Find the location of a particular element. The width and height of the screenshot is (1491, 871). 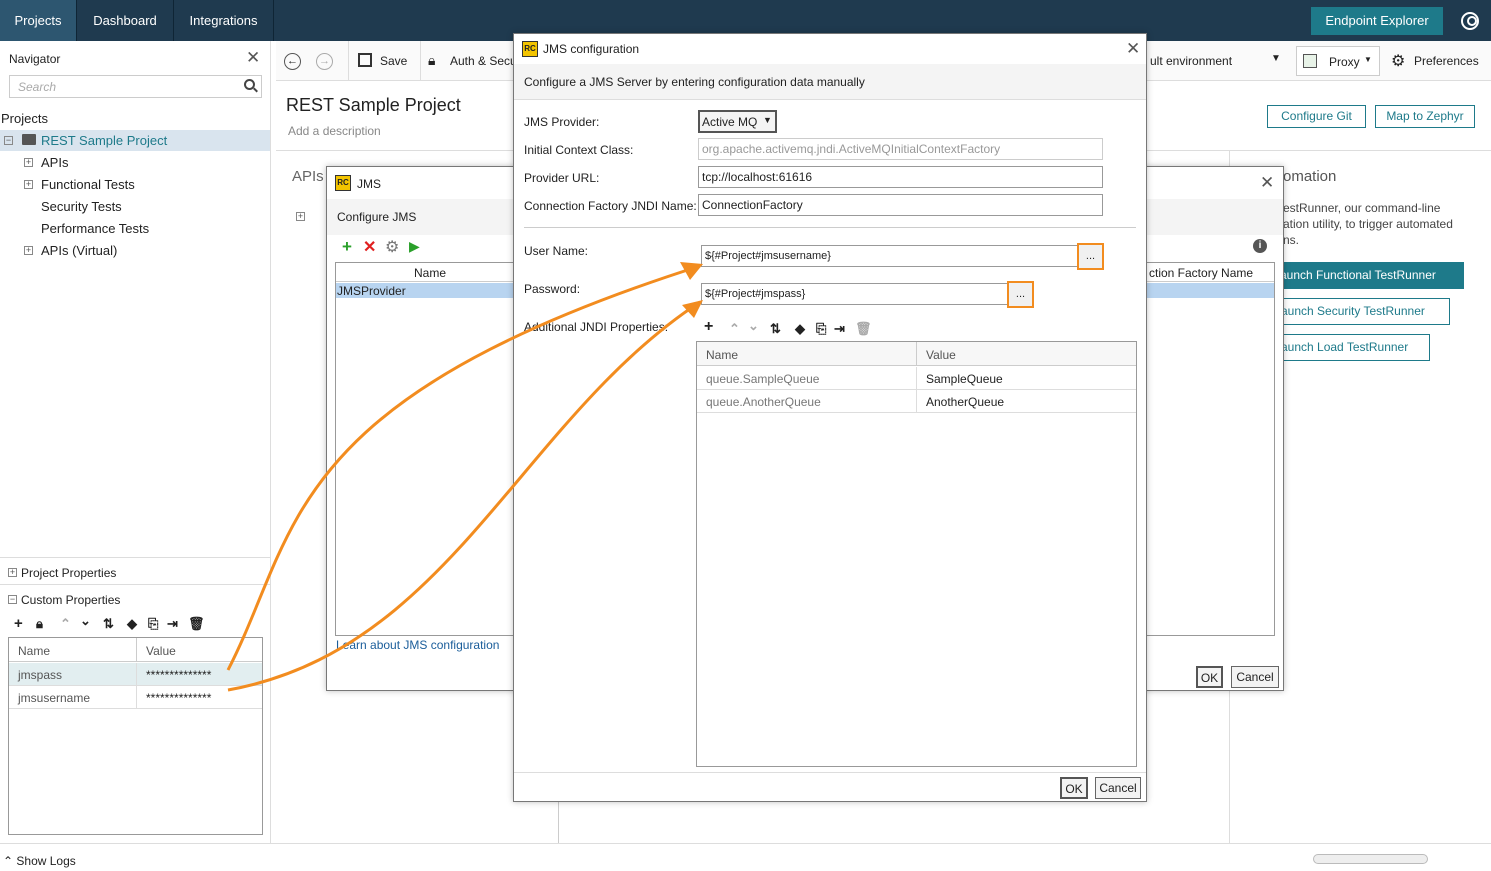

arrowhead is located at coordinates (692, 309).